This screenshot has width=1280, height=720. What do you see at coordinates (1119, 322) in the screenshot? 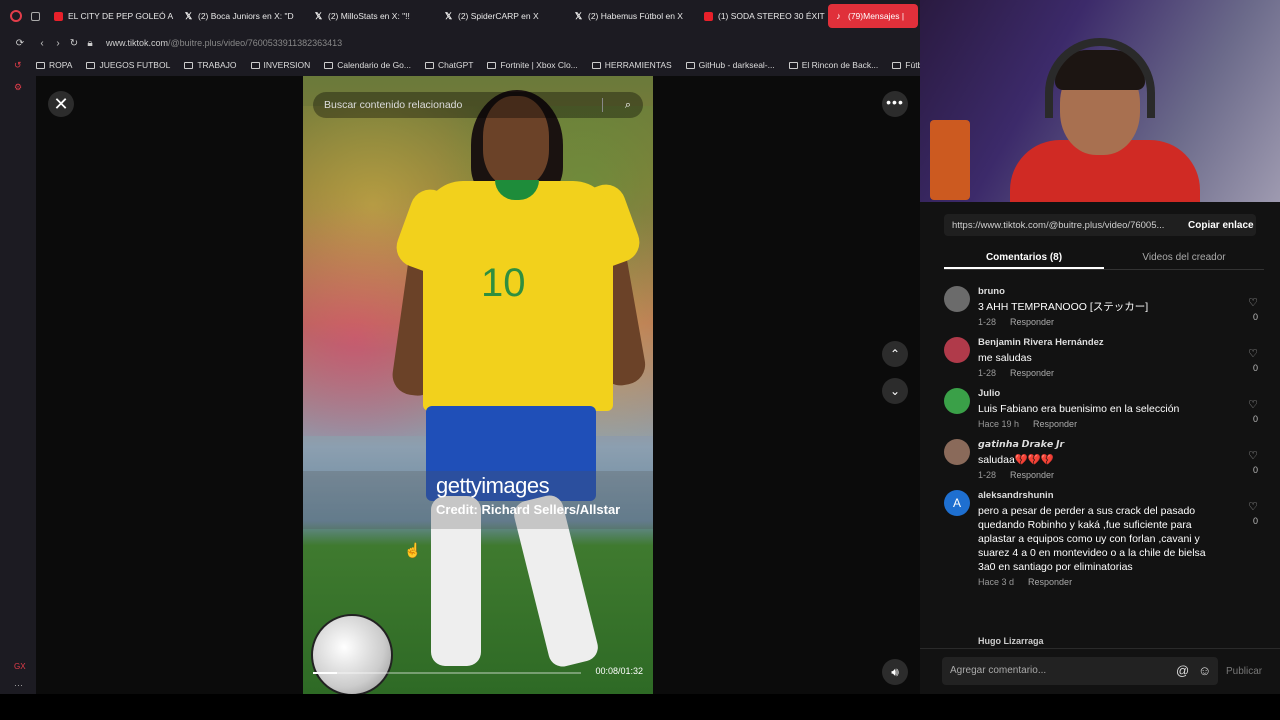
I see `comment-meta: 1-28 Responder` at bounding box center [1119, 322].